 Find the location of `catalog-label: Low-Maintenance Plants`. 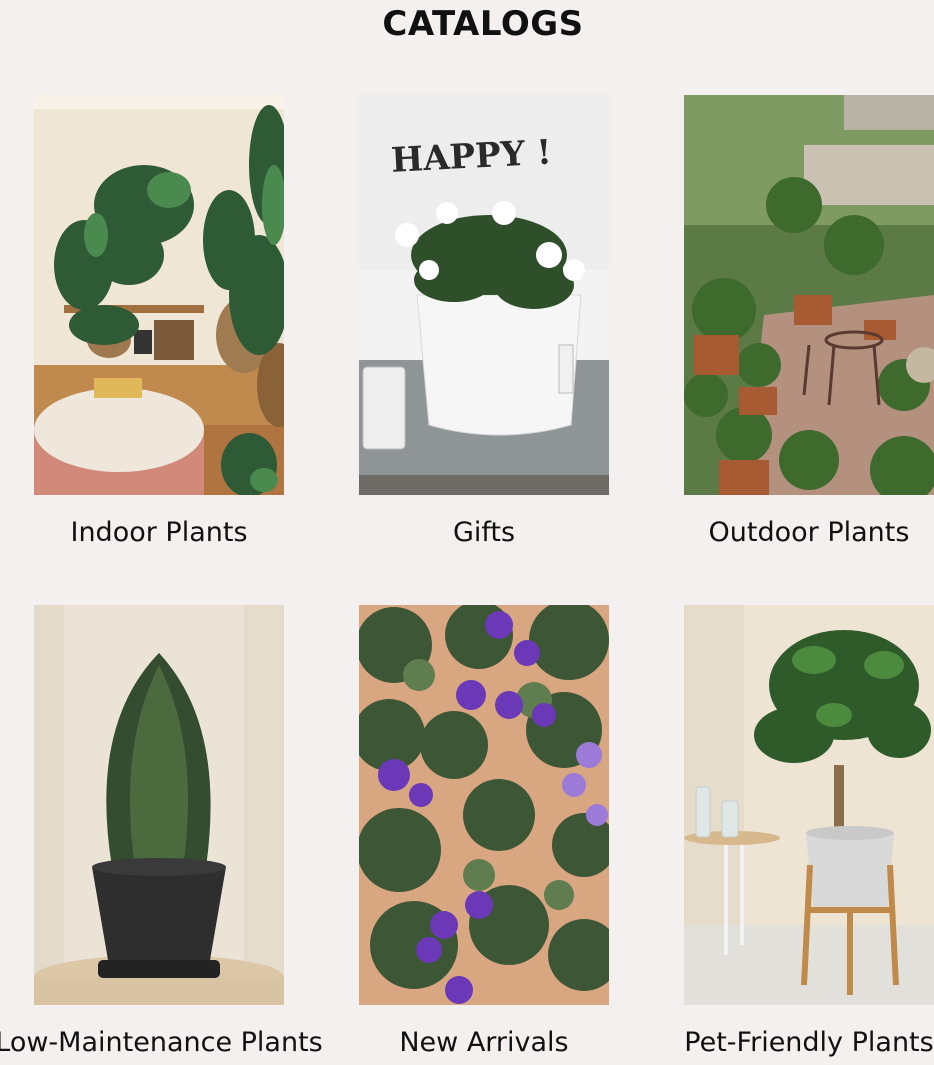

catalog-label: Low-Maintenance Plants is located at coordinates (172, 1043).